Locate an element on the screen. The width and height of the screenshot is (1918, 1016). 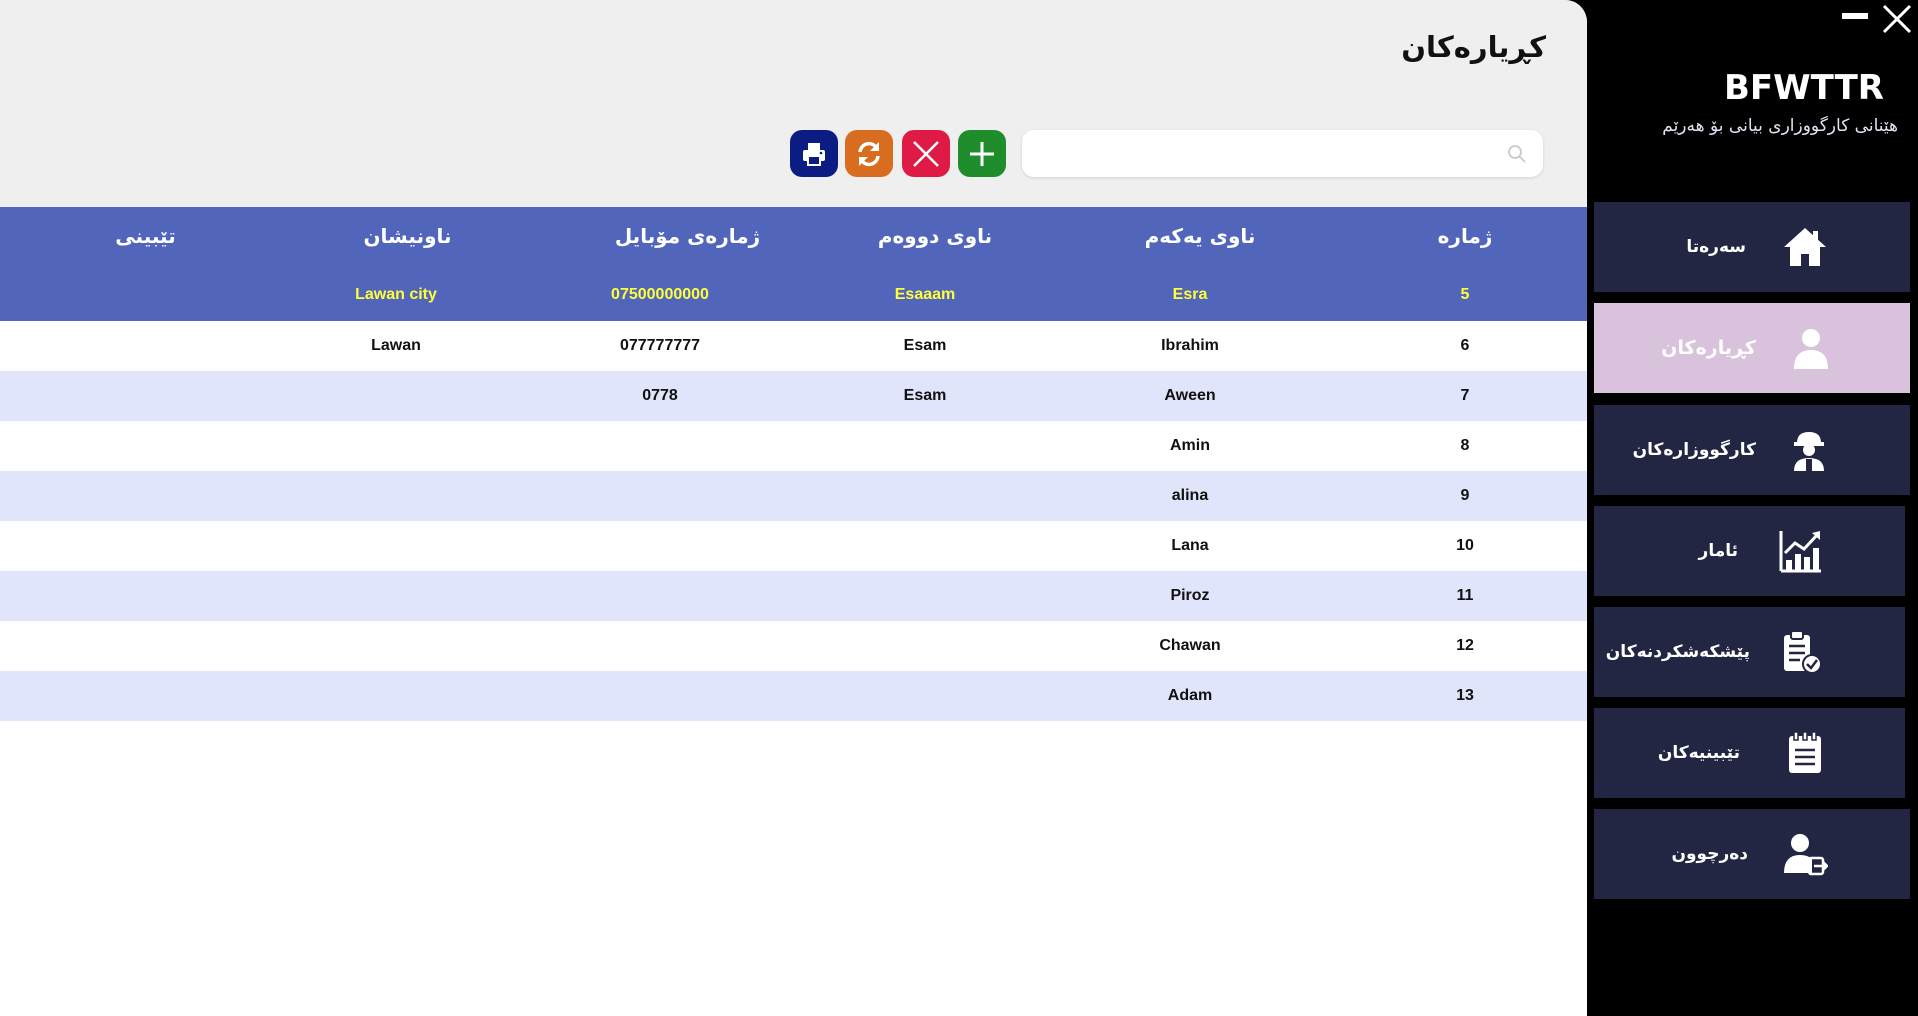
chart-icon is located at coordinates (1800, 552).